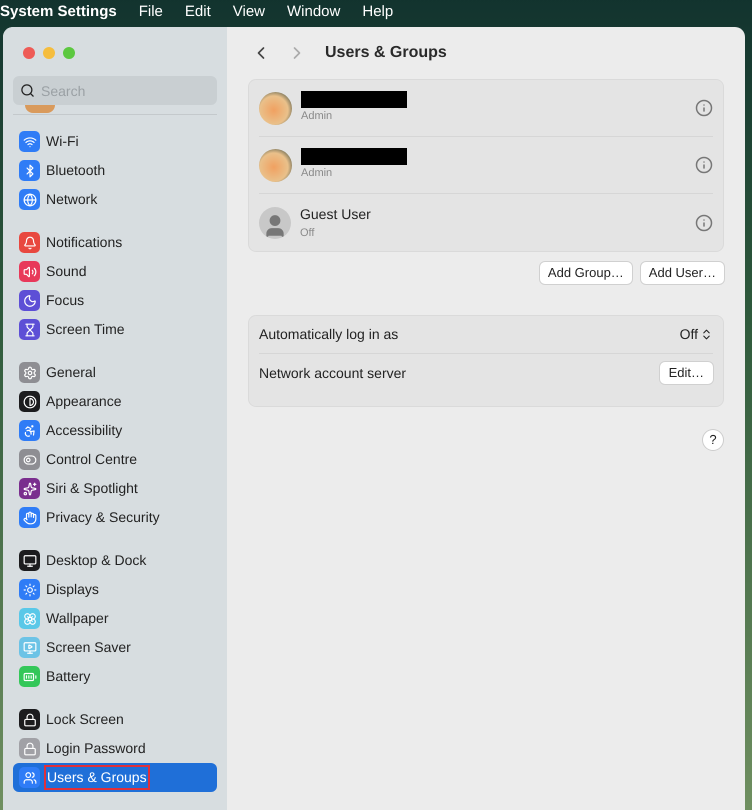  Describe the element at coordinates (76, 170) in the screenshot. I see `item-label: Bluetooth` at that location.